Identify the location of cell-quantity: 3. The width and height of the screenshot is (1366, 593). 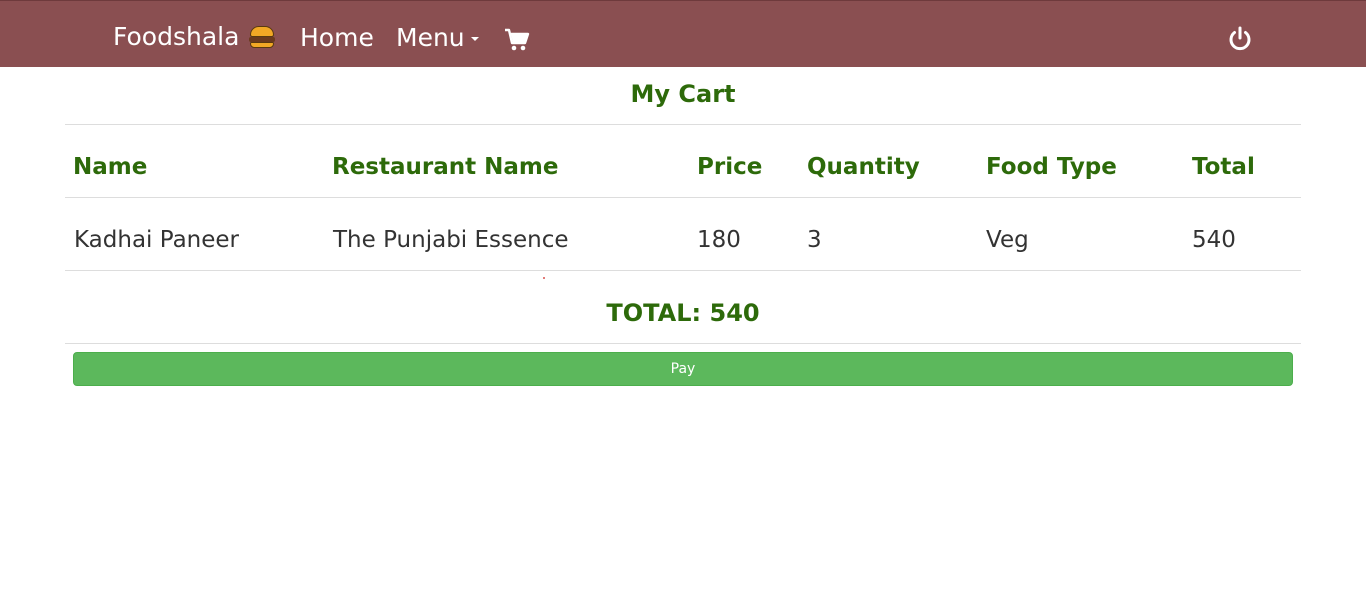
(814, 240).